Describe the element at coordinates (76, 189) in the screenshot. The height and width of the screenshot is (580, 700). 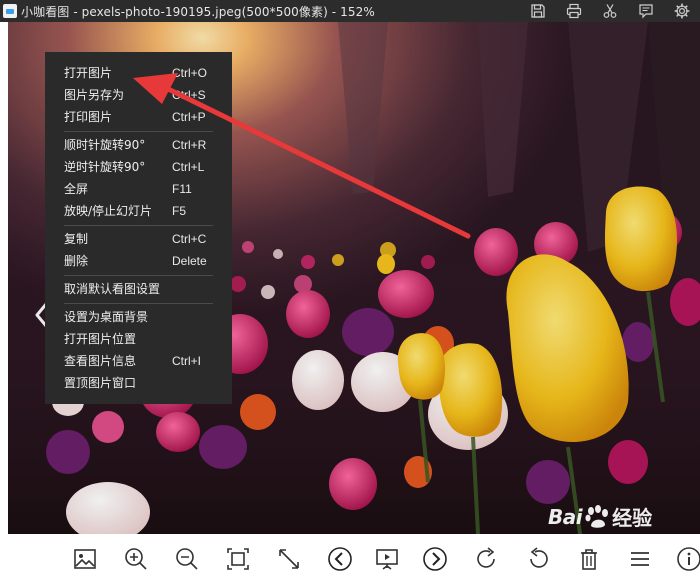
I see `menu-item-label: 全屏` at that location.